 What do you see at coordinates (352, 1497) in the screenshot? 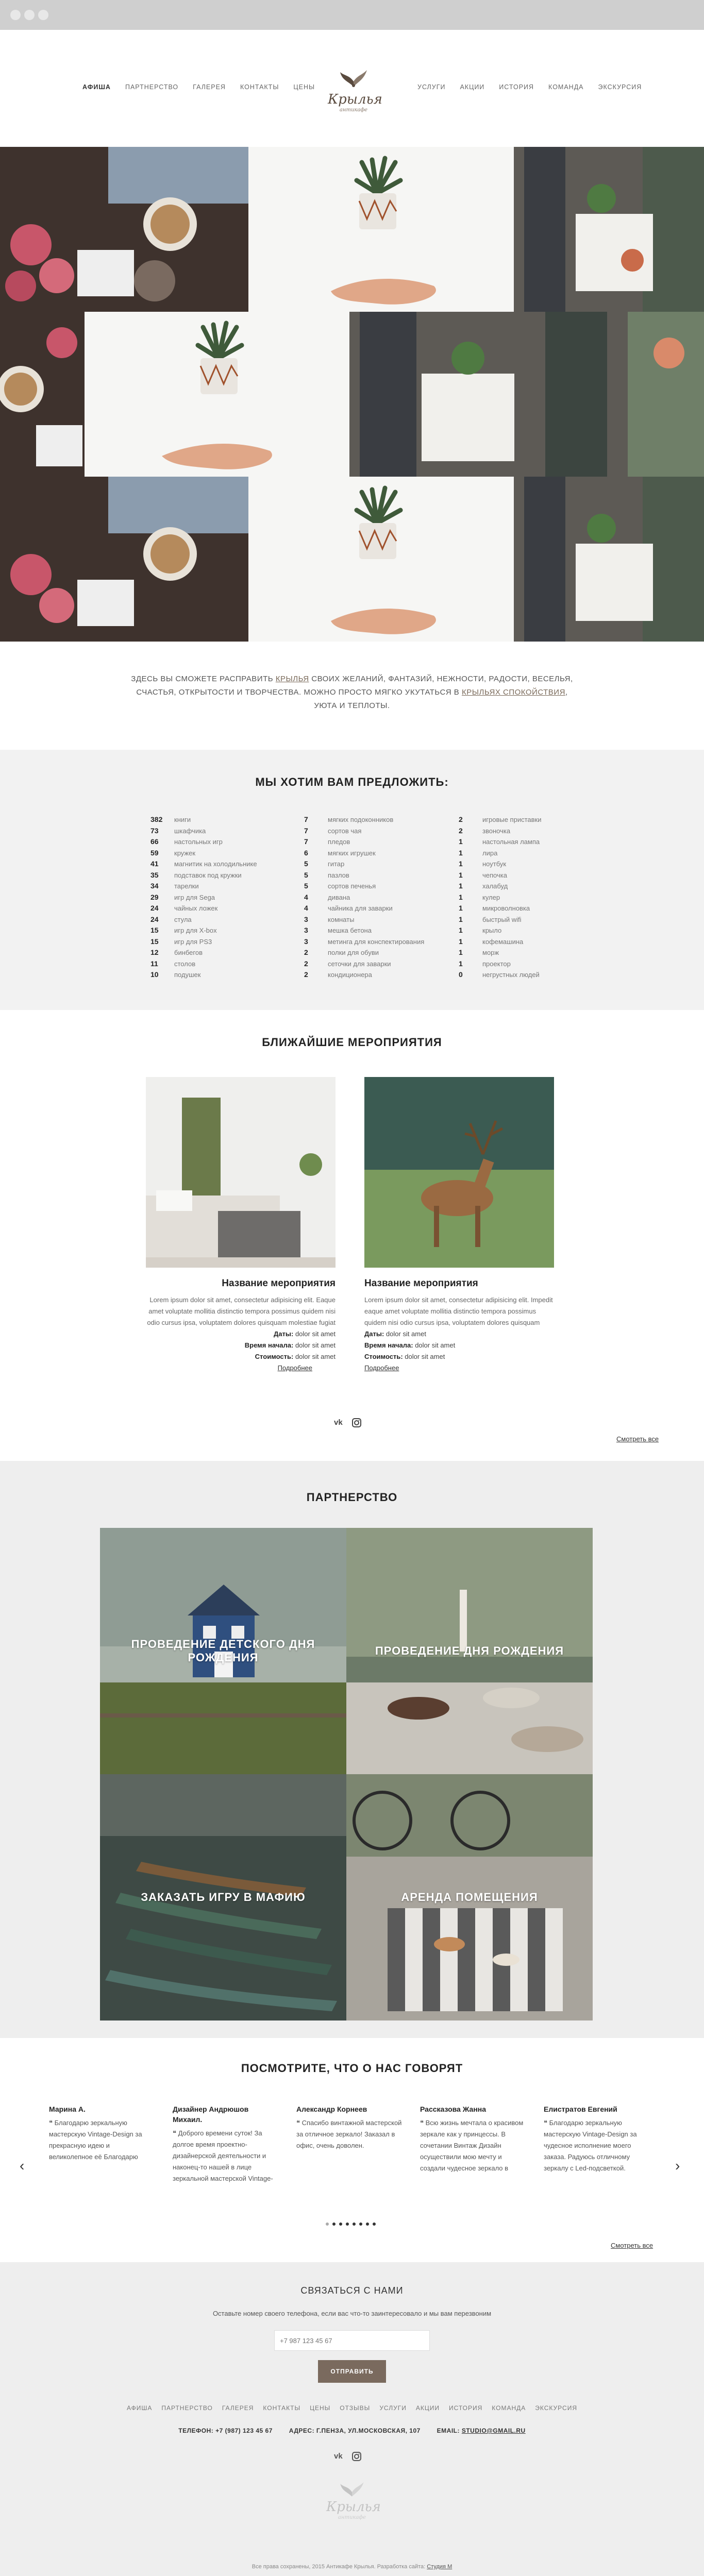
I see `partnership-title: Партнерство` at bounding box center [352, 1497].